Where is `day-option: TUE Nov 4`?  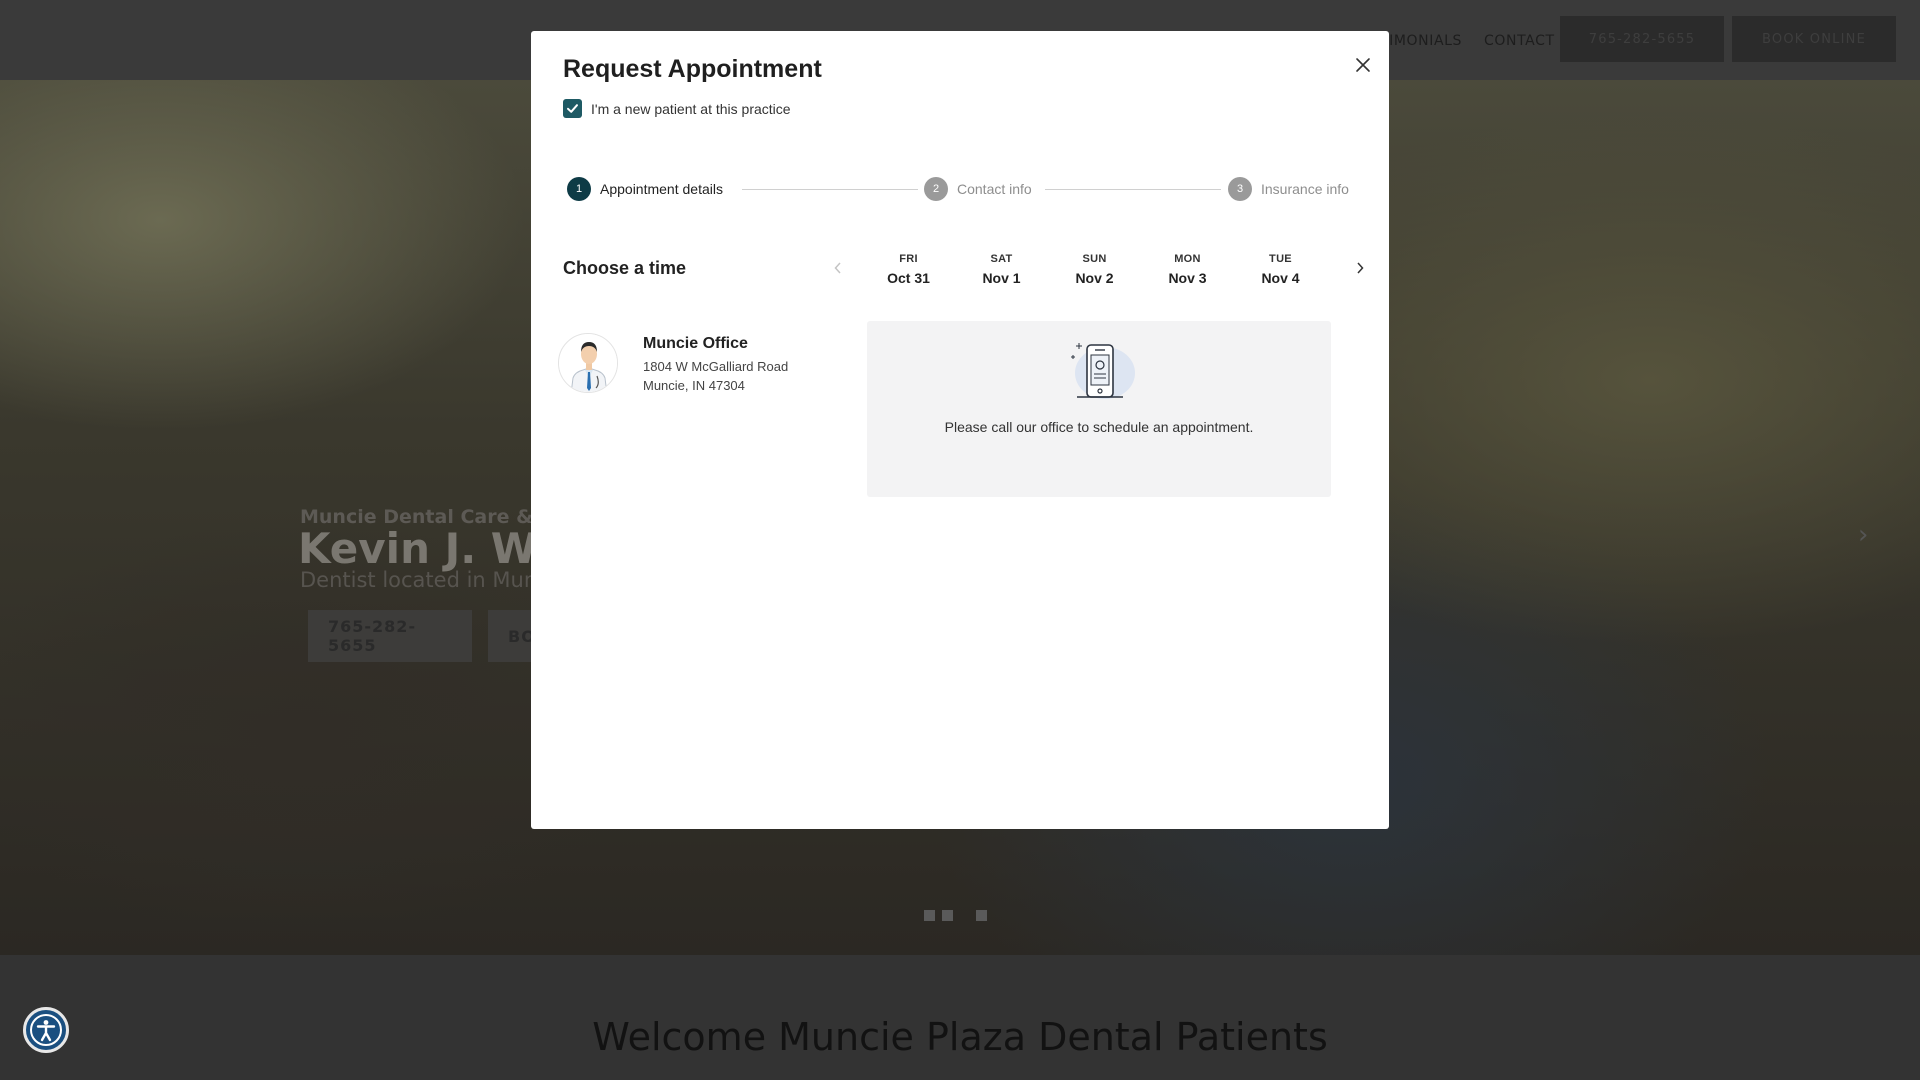 day-option: TUE Nov 4 is located at coordinates (1280, 269).